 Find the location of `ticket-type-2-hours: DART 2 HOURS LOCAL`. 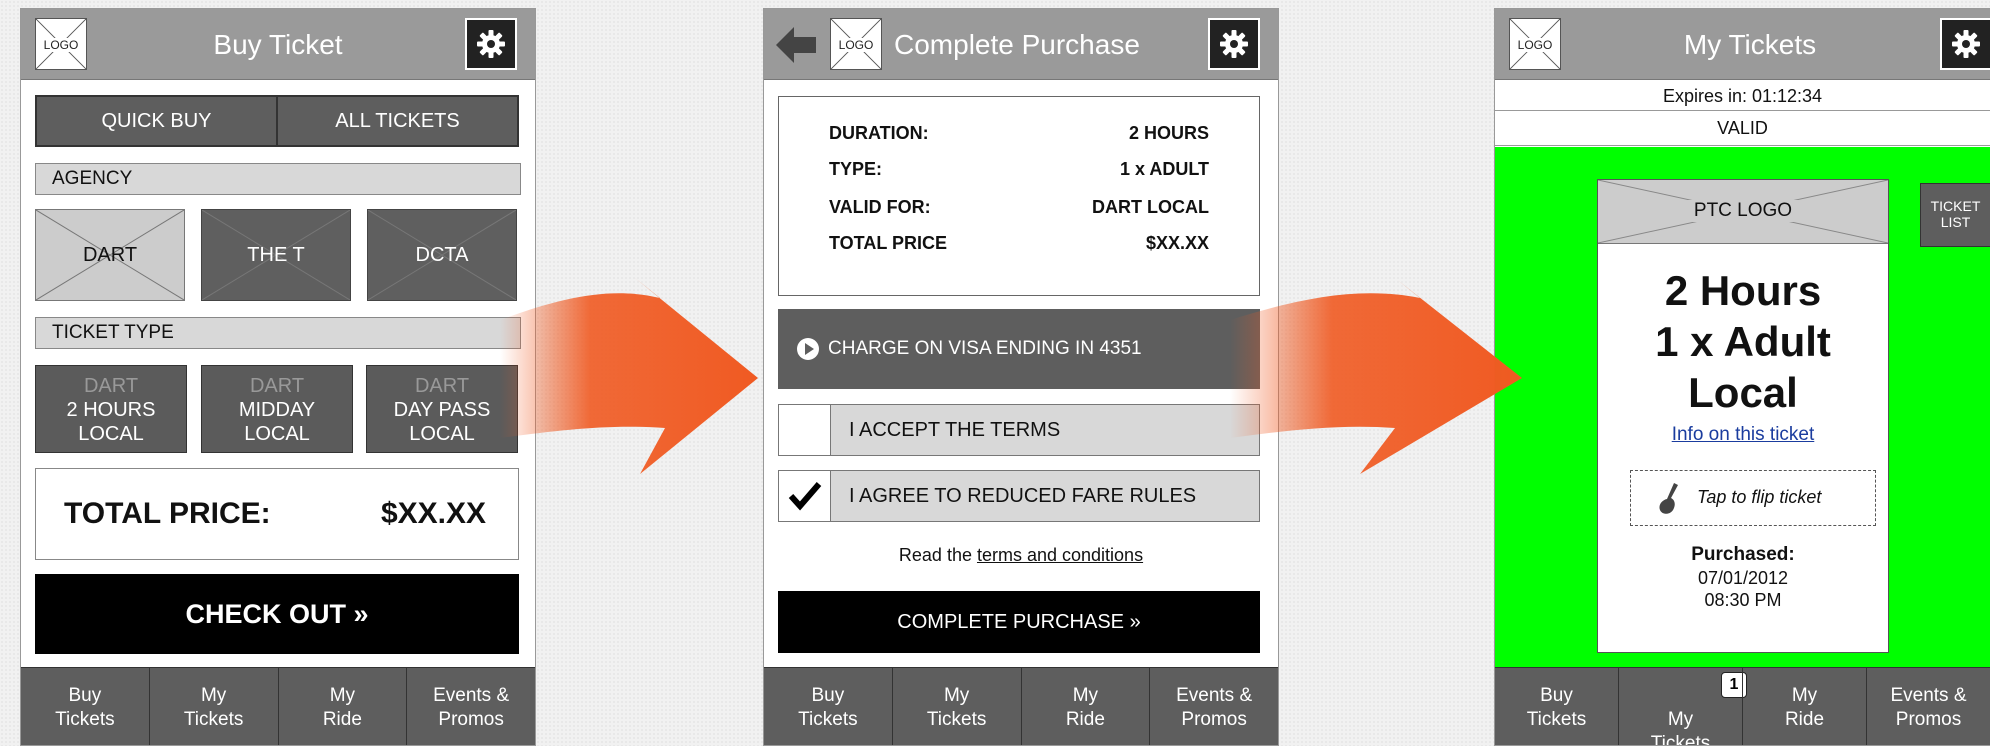

ticket-type-2-hours: DART 2 HOURS LOCAL is located at coordinates (111, 409).